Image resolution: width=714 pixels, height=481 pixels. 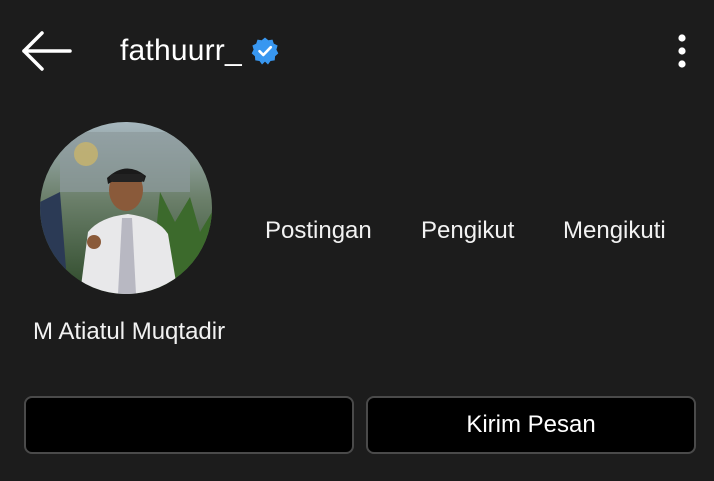 I want to click on verified-badge-icon, so click(x=265, y=51).